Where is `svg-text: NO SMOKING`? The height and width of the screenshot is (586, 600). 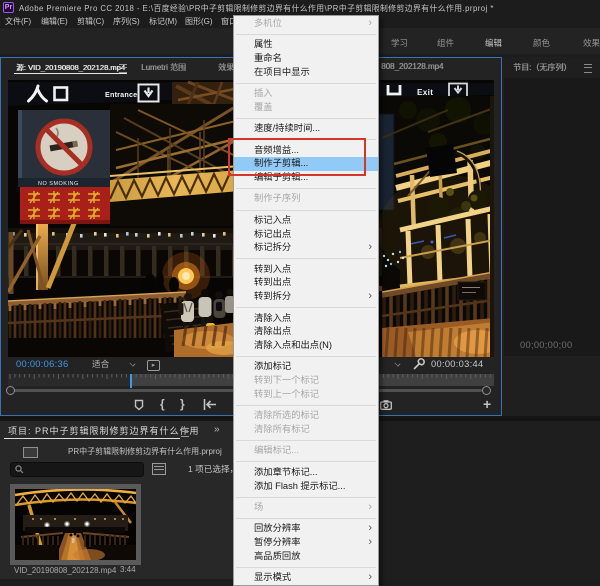 svg-text: NO SMOKING is located at coordinates (58, 184).